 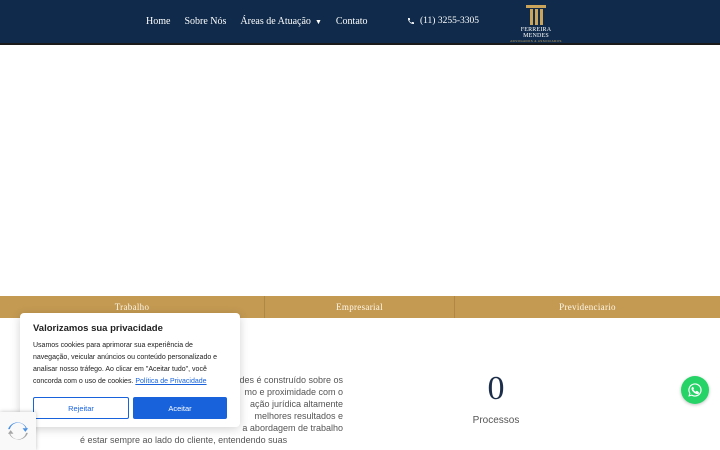 What do you see at coordinates (360, 307) in the screenshot?
I see `practice-tab-empresarial: Empresarial` at bounding box center [360, 307].